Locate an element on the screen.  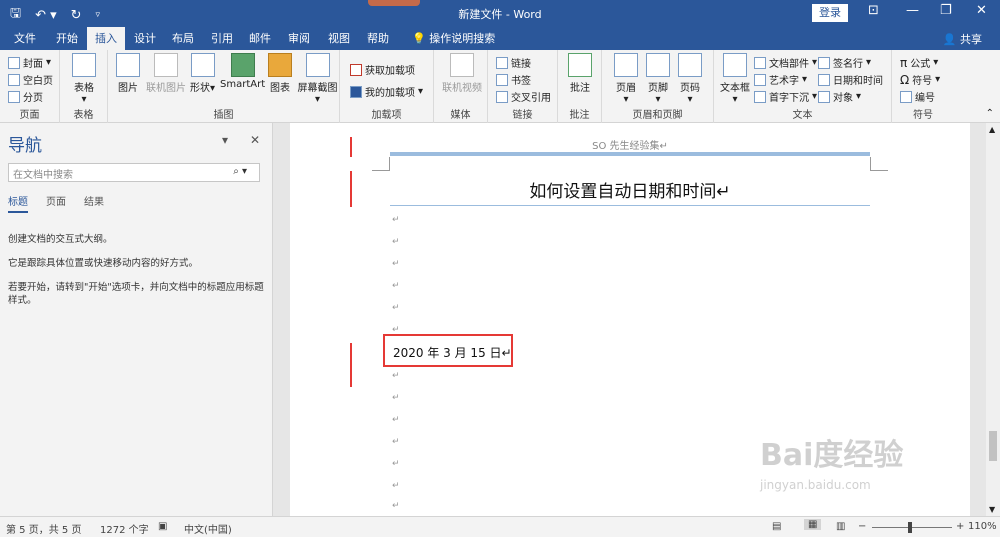
scroll-down-icon: ▼ is located at coordinates (992, 509).